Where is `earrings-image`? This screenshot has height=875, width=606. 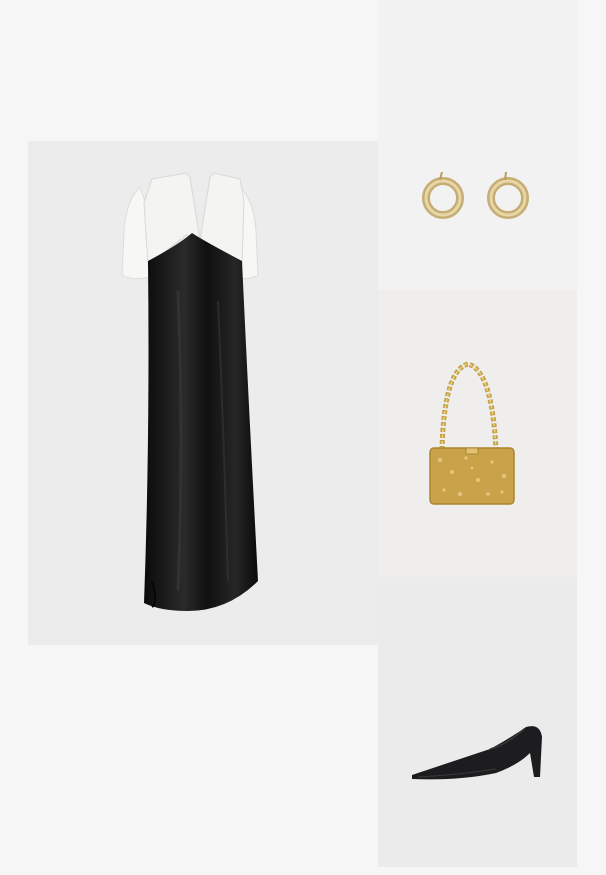 earrings-image is located at coordinates (475, 195).